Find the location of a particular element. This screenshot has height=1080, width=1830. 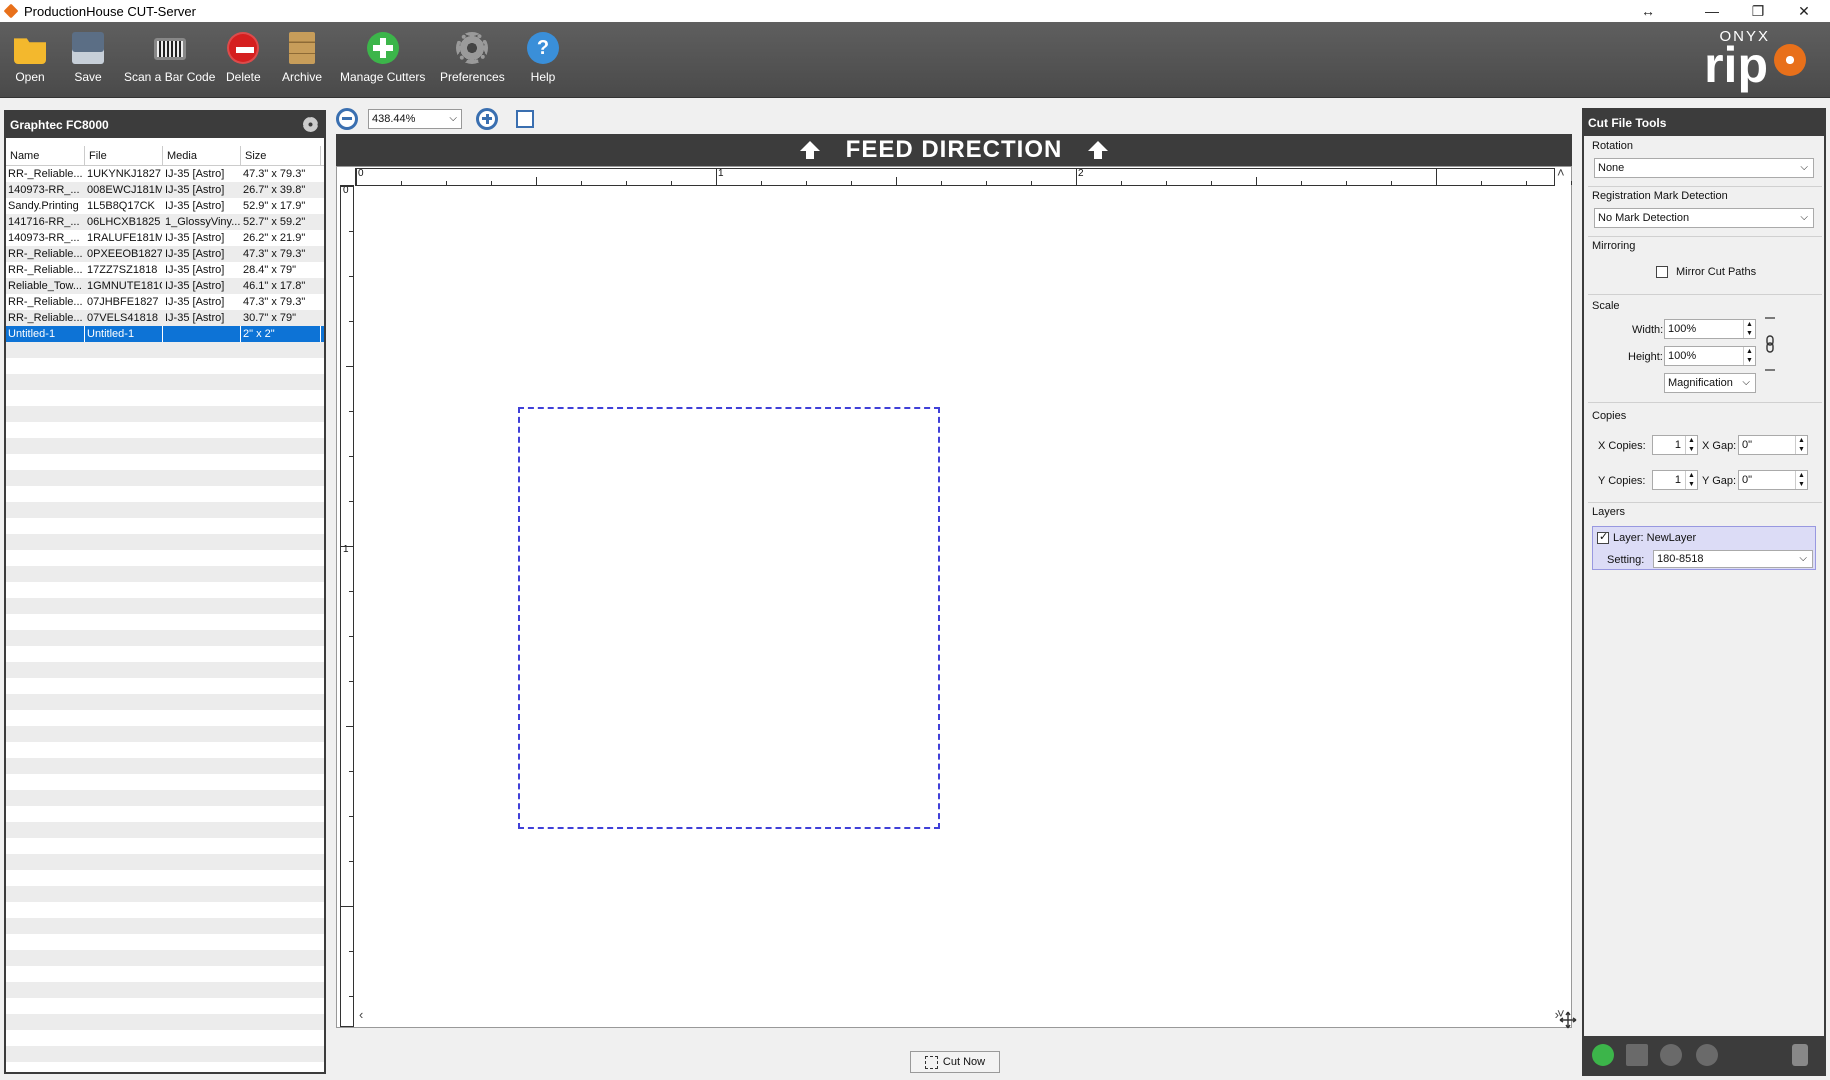

add-layer-icon is located at coordinates (1603, 1055).